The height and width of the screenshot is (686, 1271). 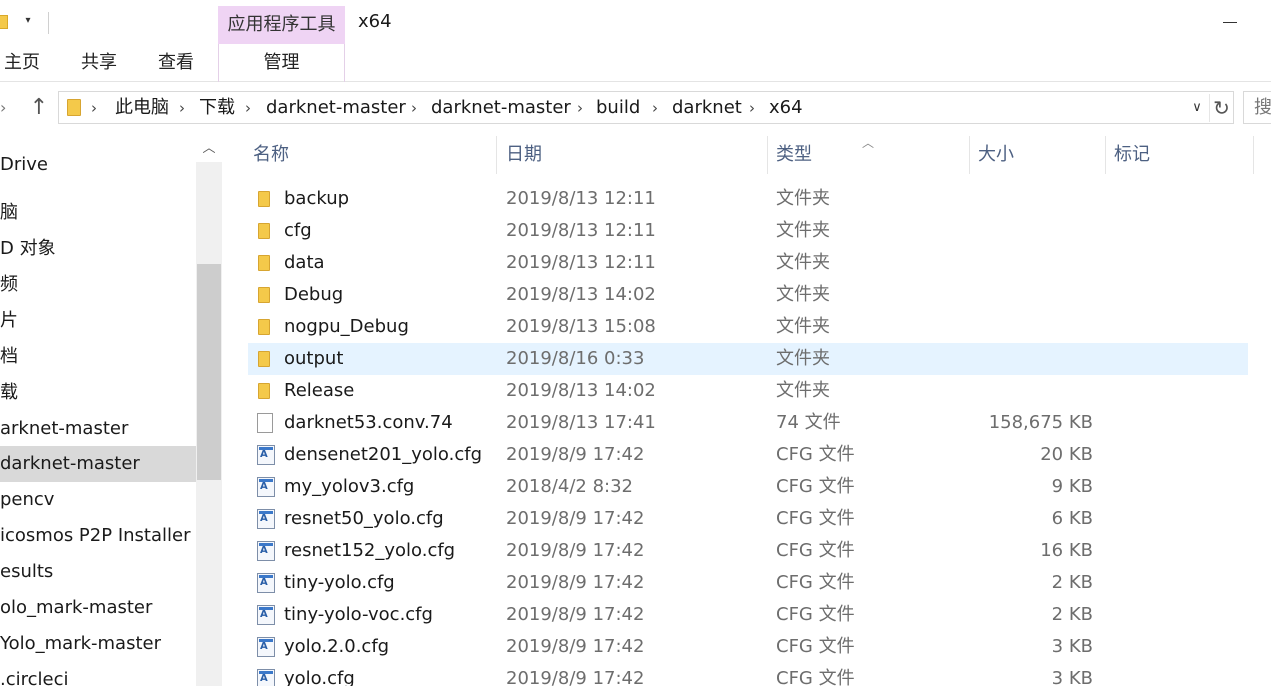 I want to click on file-date: 2019/8/16 0:33, so click(x=575, y=358).